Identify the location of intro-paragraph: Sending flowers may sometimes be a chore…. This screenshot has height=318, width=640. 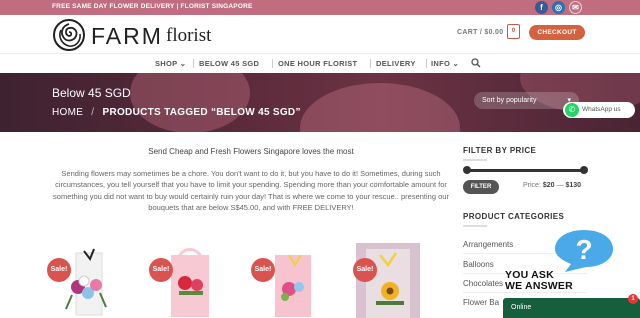
(251, 190).